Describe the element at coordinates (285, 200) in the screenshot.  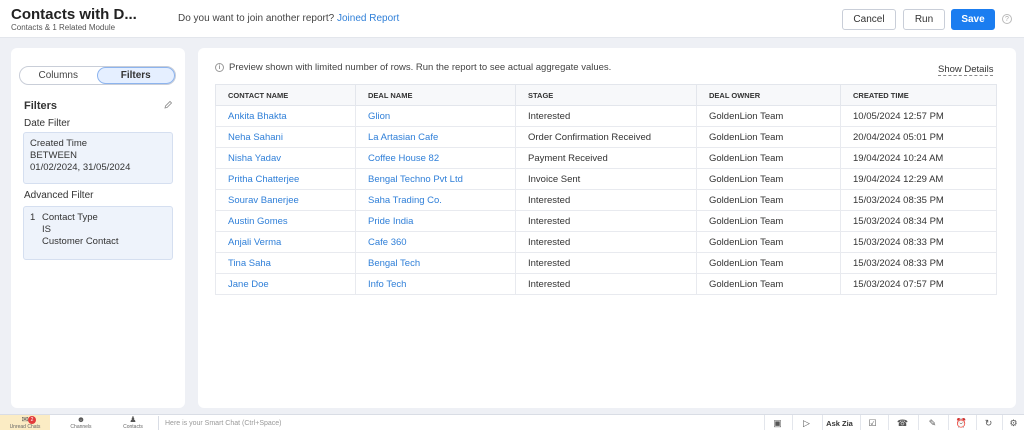
I see `cell-contact-name: Sourav Banerjee` at that location.